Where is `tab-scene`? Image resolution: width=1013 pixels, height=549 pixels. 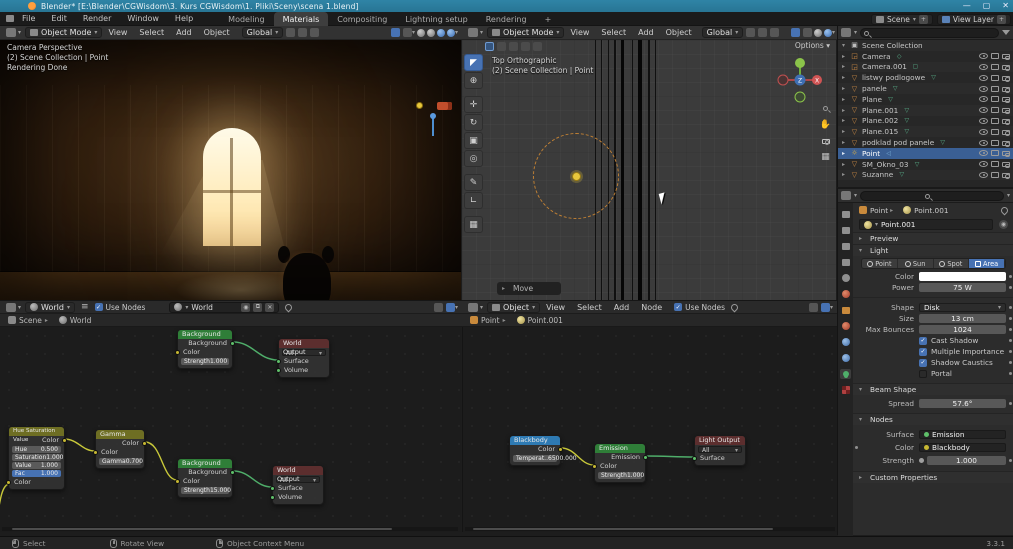 tab-scene is located at coordinates (845, 278).